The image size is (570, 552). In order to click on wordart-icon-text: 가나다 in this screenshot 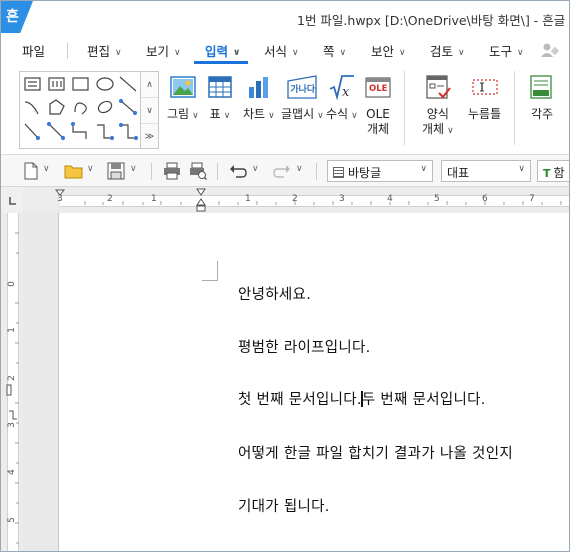, I will do `click(303, 90)`.